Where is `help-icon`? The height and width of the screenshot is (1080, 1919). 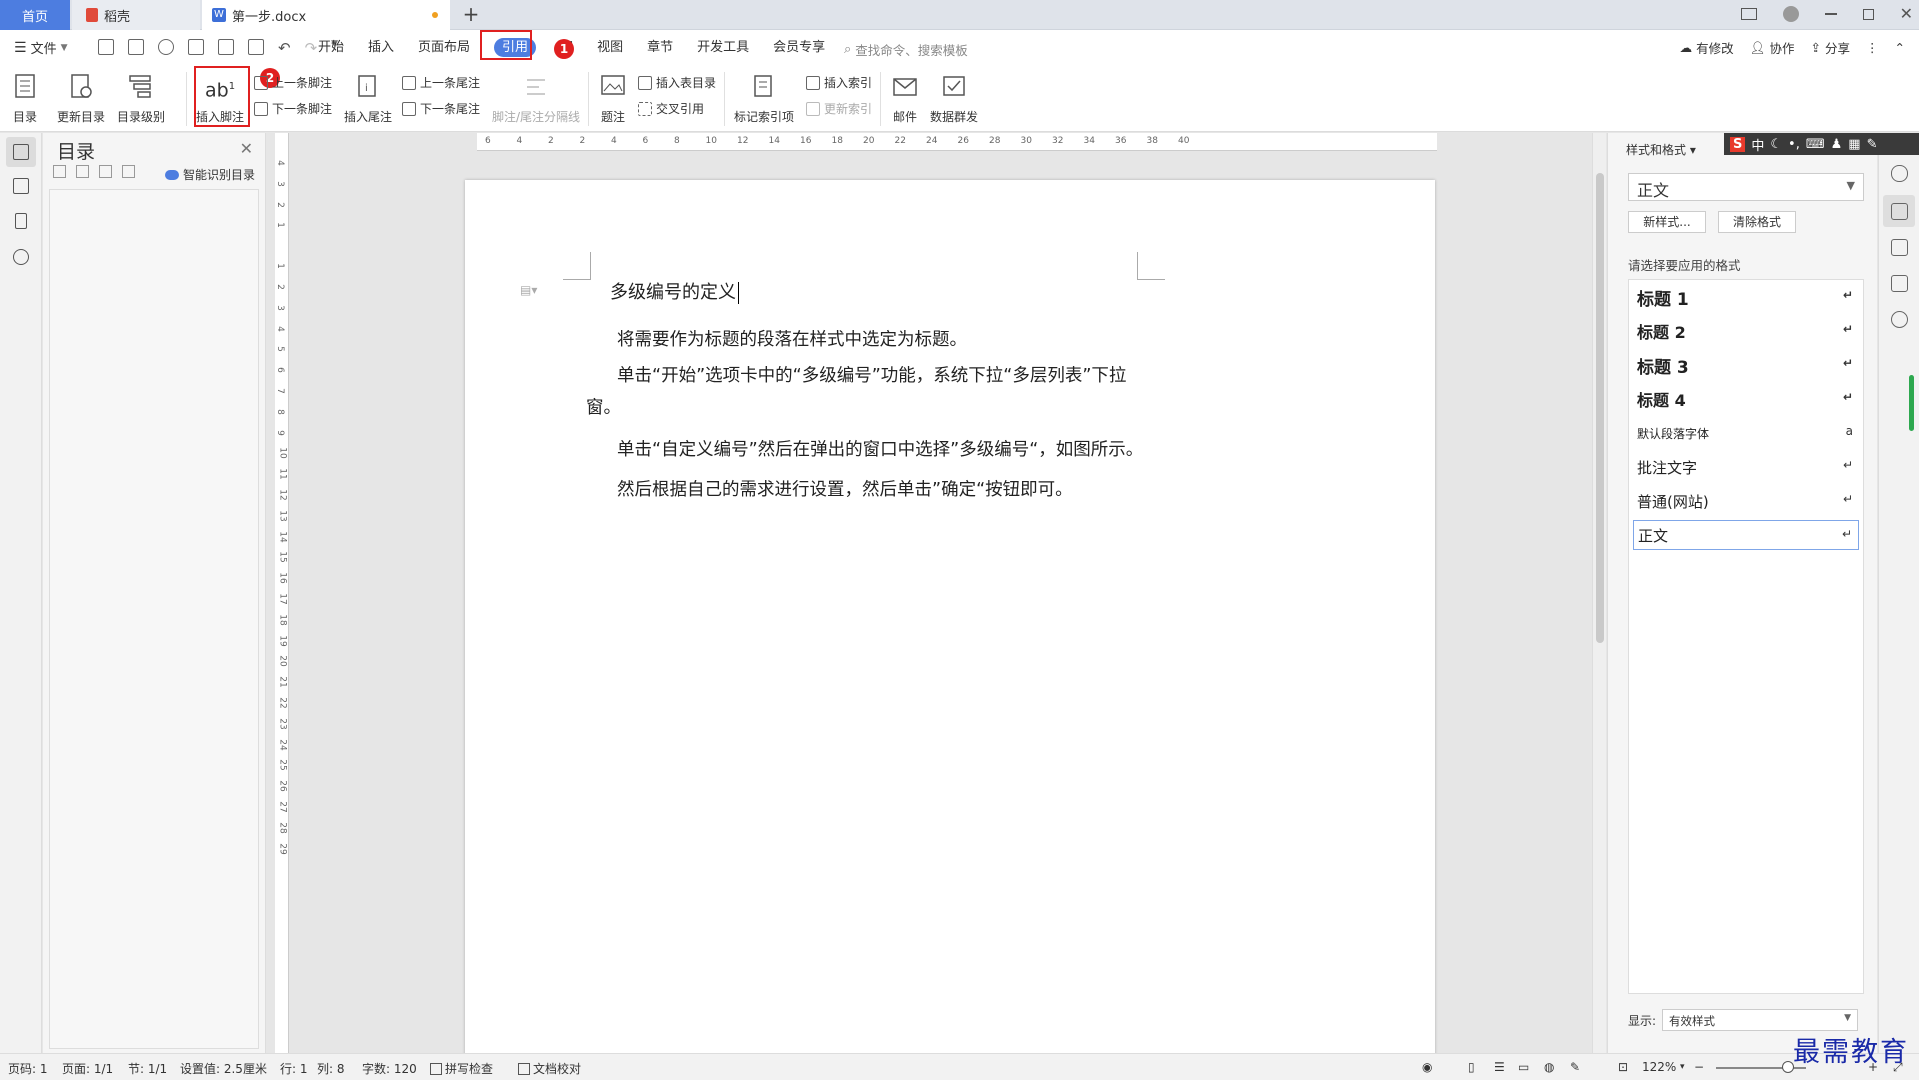 help-icon is located at coordinates (1899, 319).